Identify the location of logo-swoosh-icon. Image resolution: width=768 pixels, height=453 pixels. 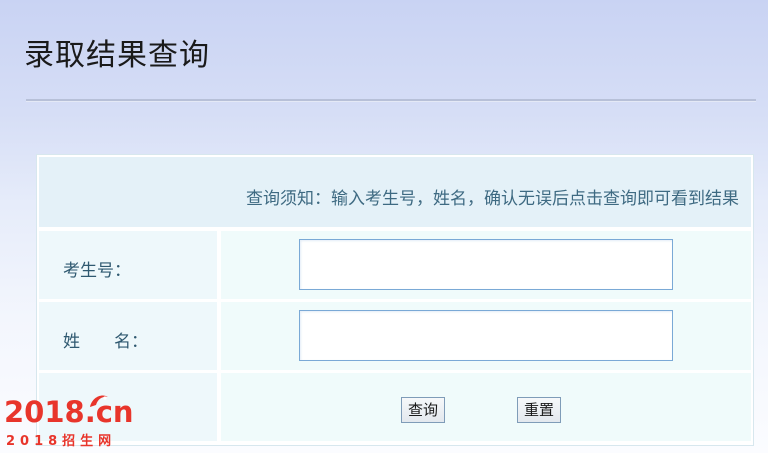
(99, 401).